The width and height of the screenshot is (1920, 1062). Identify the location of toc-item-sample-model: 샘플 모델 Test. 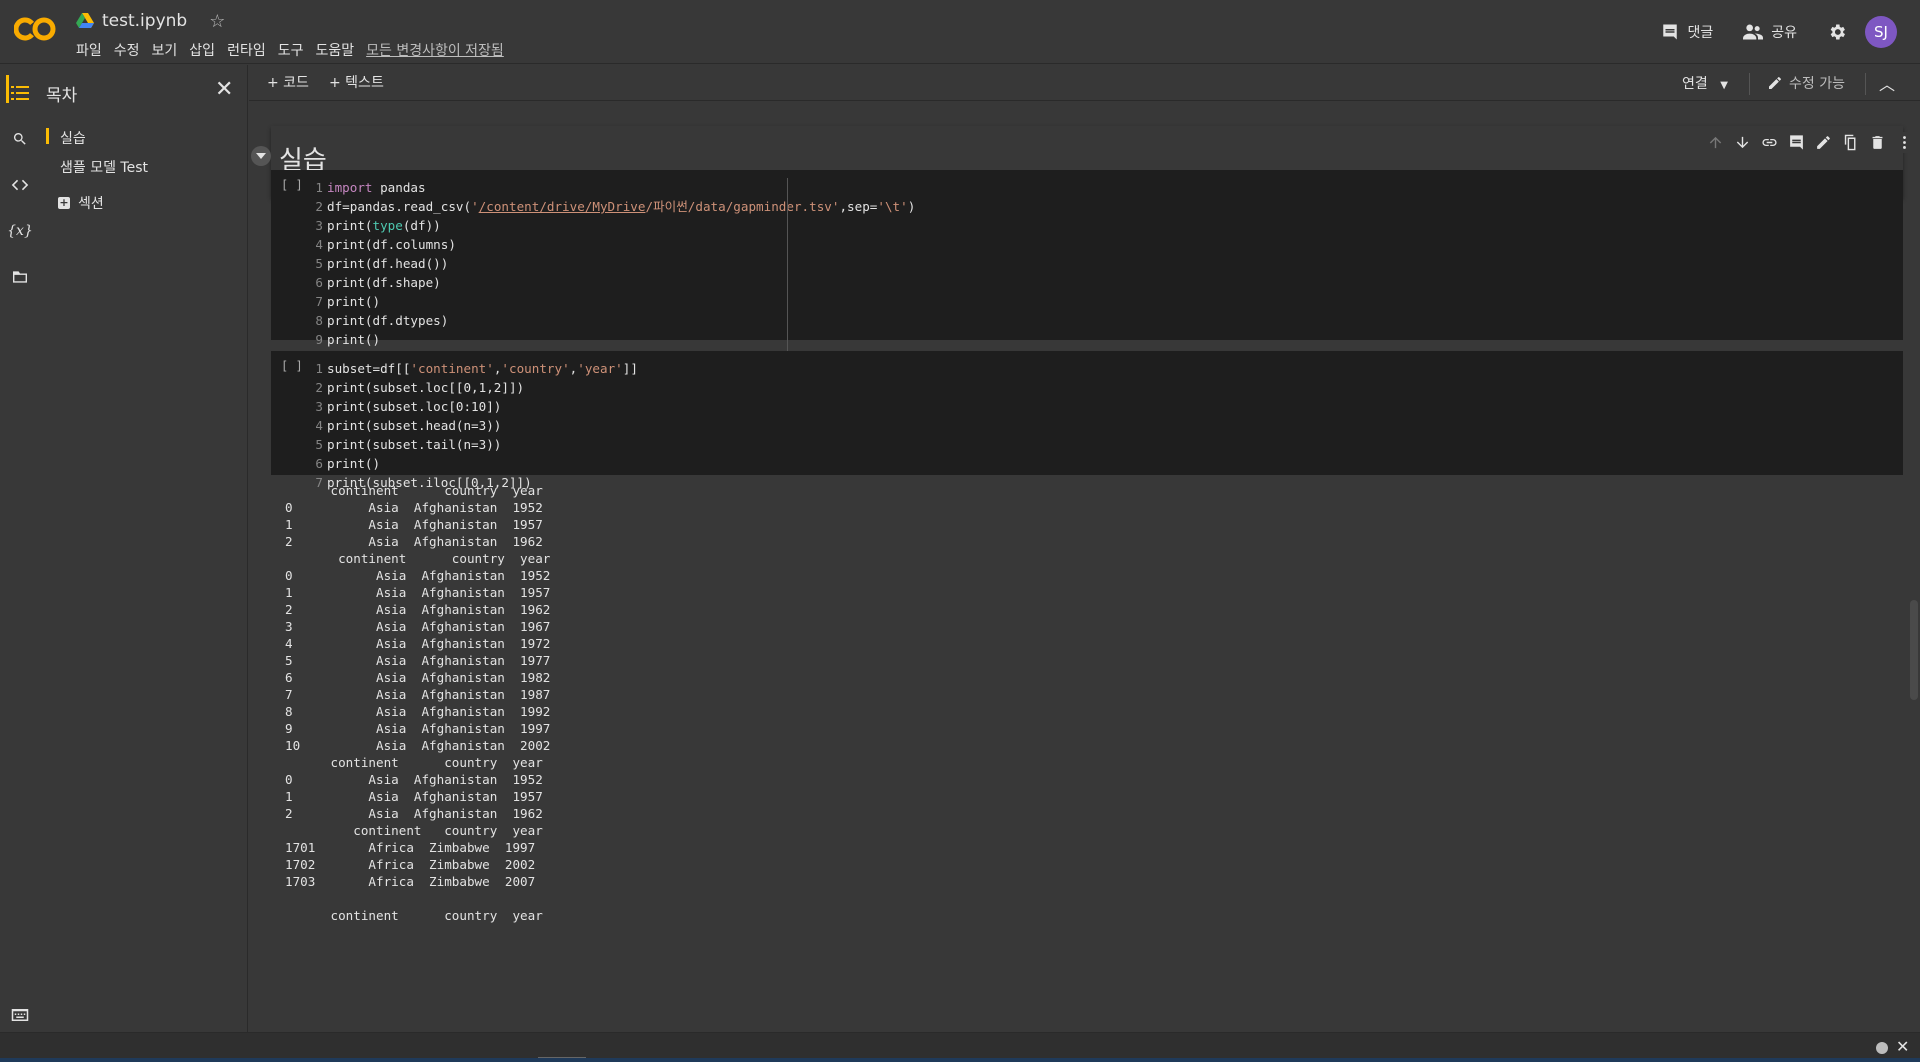
(104, 167).